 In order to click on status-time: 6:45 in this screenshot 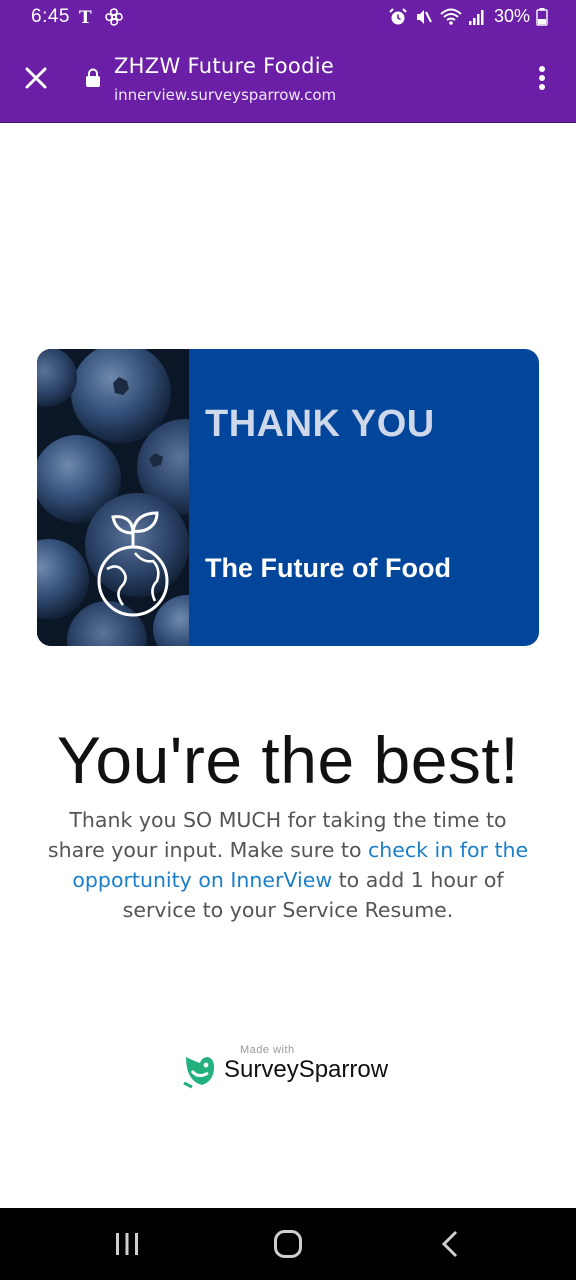, I will do `click(50, 16)`.